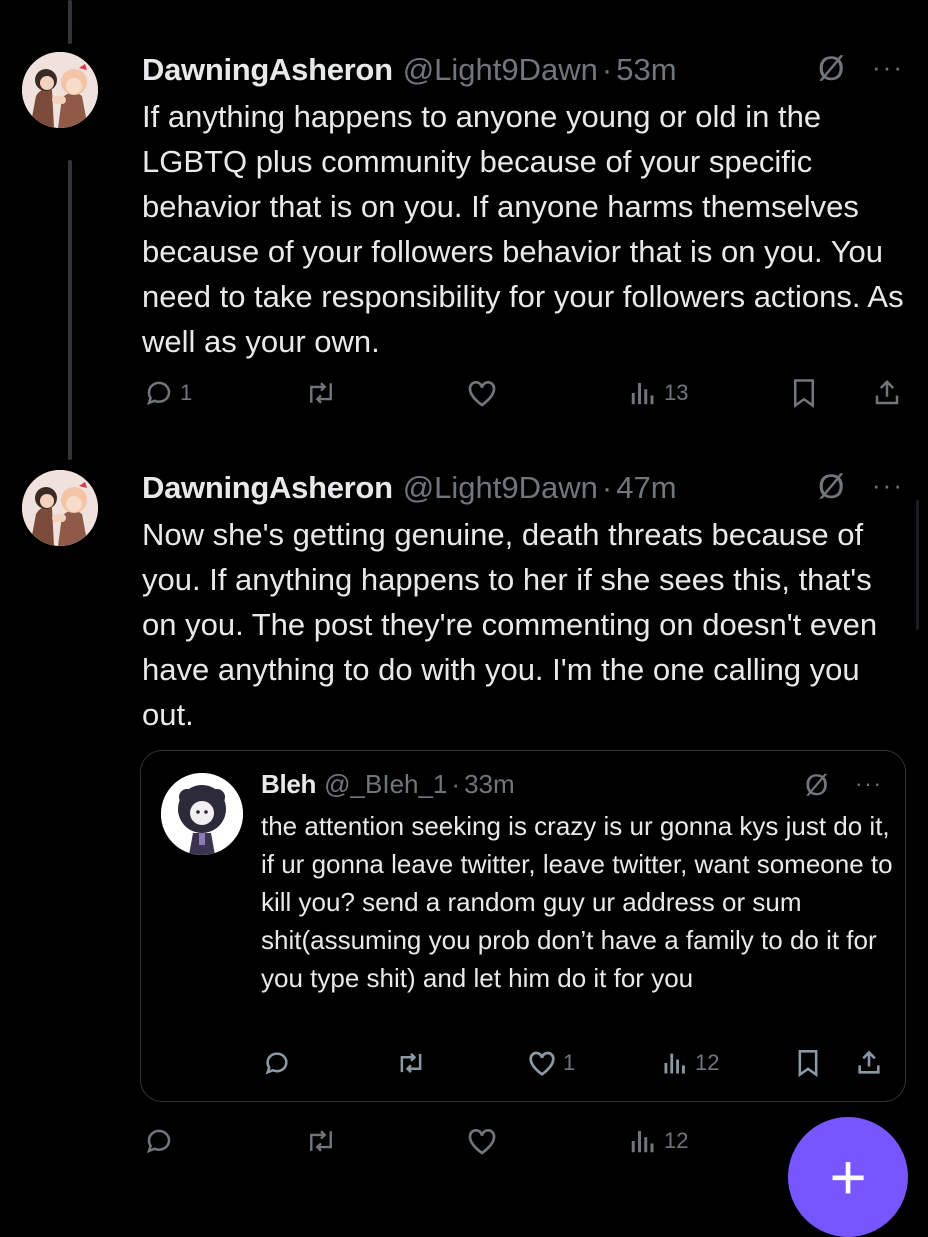  What do you see at coordinates (464, 398) in the screenshot?
I see `tweet-actions: 1 13` at bounding box center [464, 398].